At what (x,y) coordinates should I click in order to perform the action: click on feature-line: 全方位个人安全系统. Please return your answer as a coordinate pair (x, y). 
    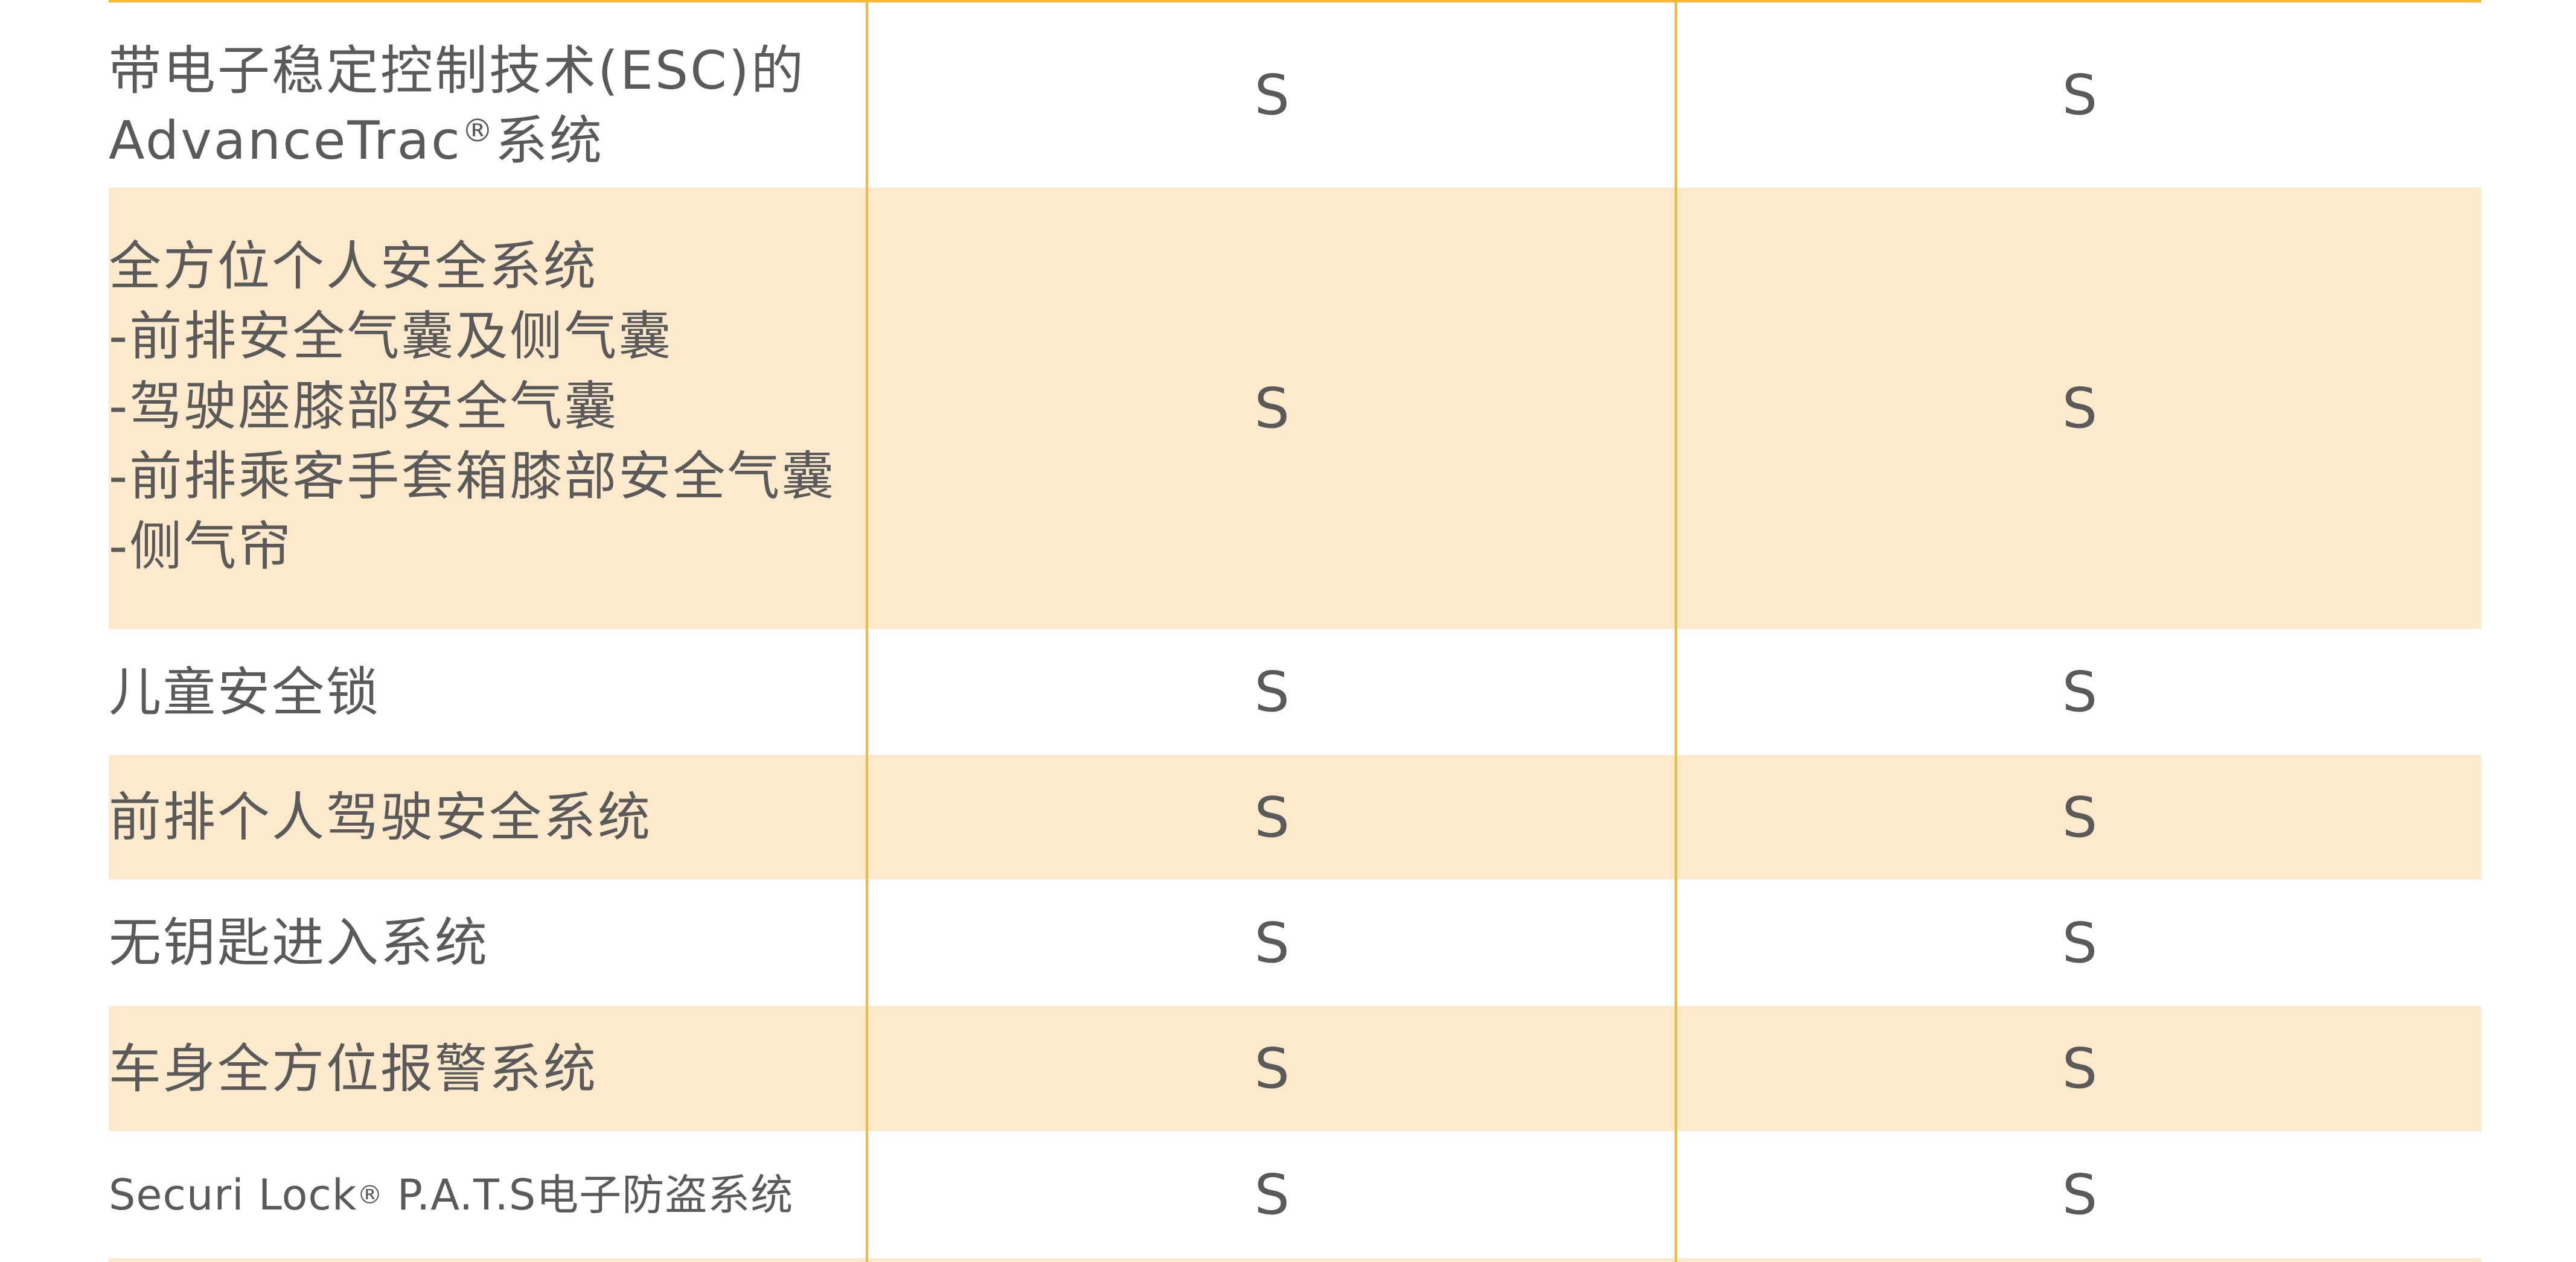
    Looking at the image, I should click on (353, 266).